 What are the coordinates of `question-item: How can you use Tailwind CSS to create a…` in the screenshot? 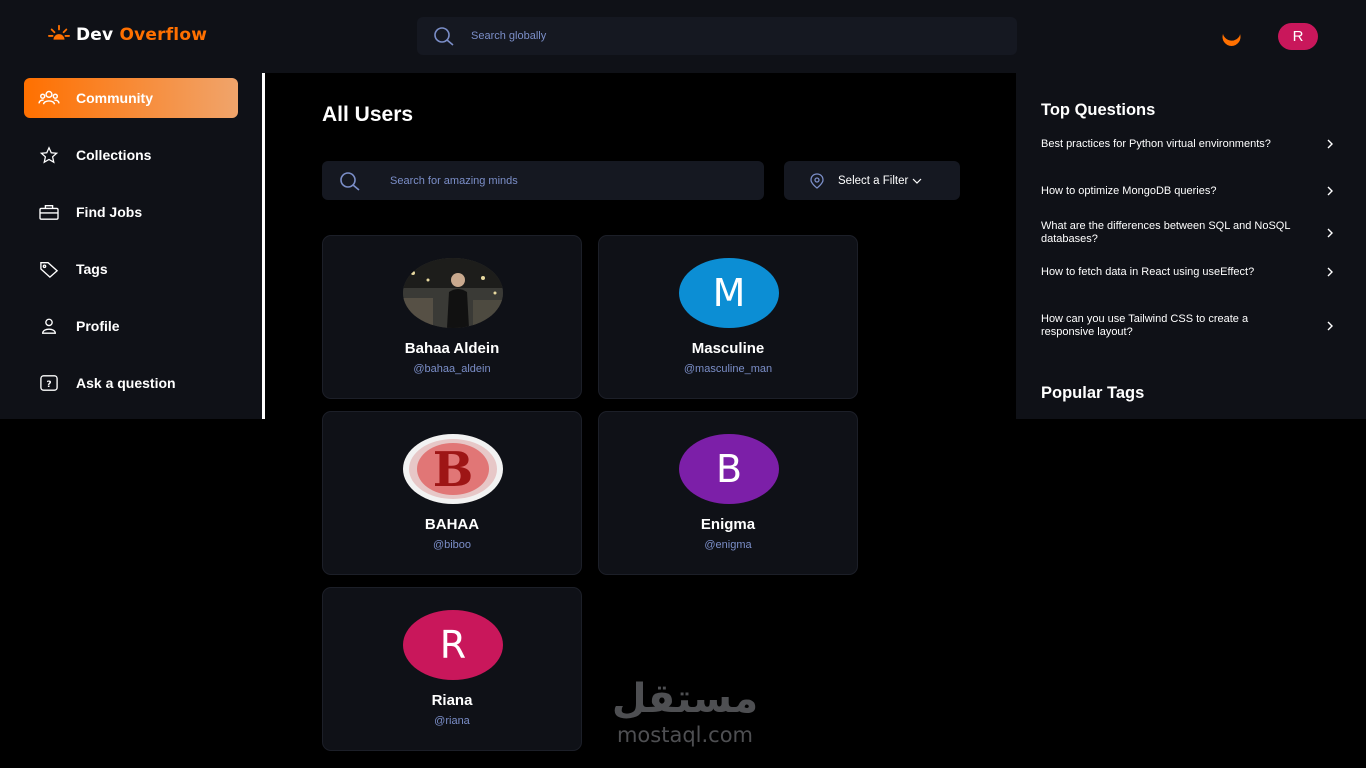 It's located at (1188, 325).